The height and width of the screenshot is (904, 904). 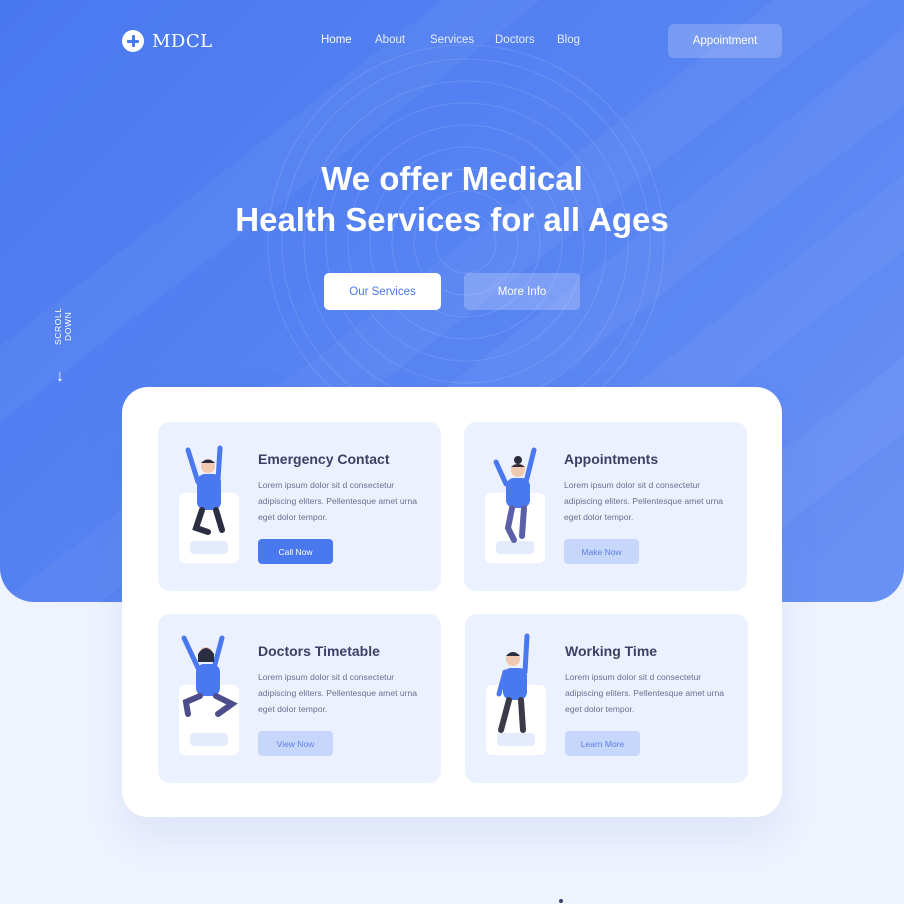 What do you see at coordinates (182, 41) in the screenshot?
I see `brand-name: MDCL` at bounding box center [182, 41].